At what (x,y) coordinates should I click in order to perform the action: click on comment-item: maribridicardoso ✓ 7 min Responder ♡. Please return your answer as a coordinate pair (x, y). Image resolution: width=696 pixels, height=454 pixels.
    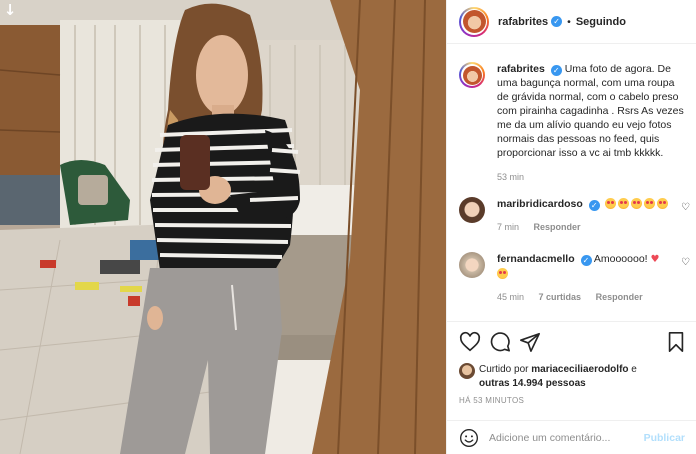
    Looking at the image, I should click on (575, 215).